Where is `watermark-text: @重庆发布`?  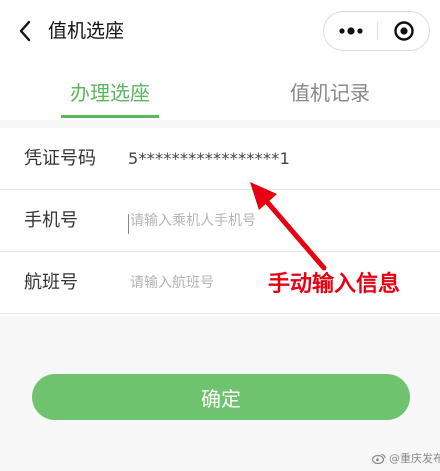
watermark-text: @重庆发布 is located at coordinates (414, 458).